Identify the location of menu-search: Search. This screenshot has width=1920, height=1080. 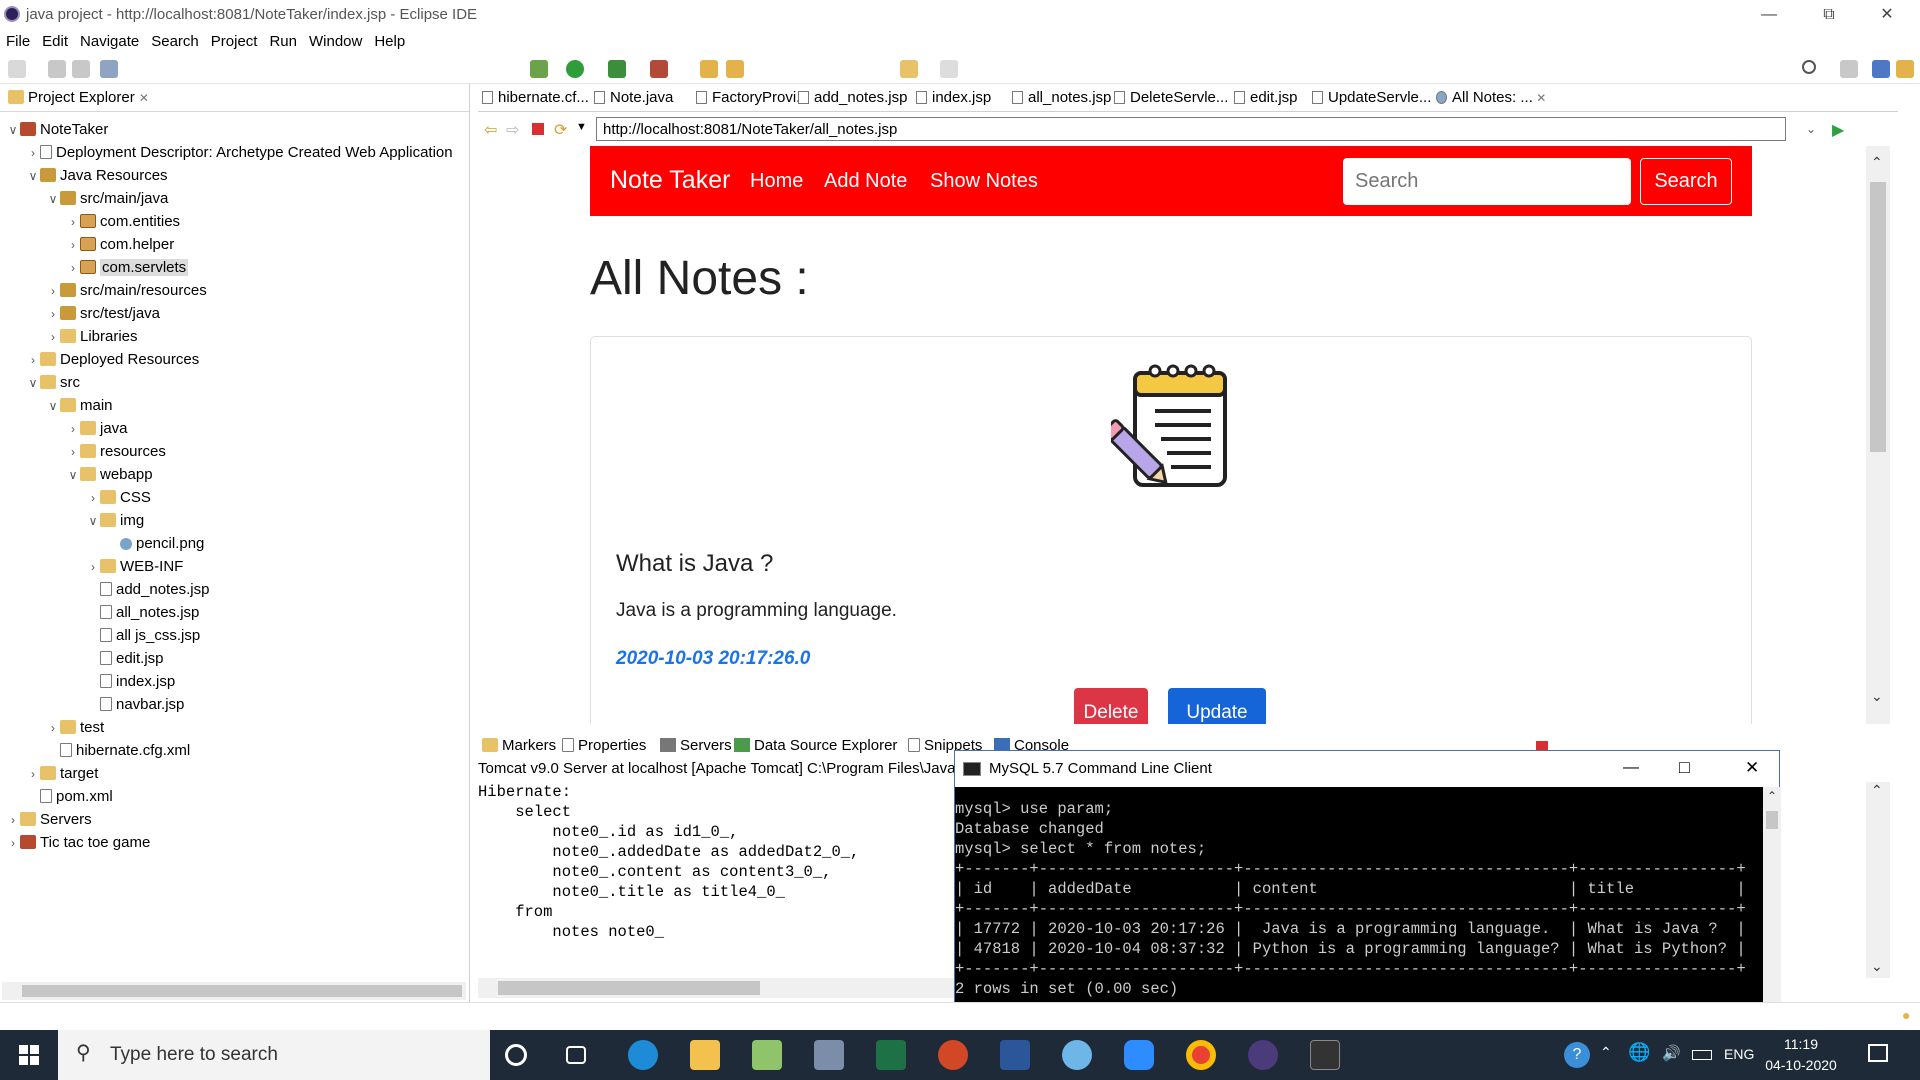
(175, 40).